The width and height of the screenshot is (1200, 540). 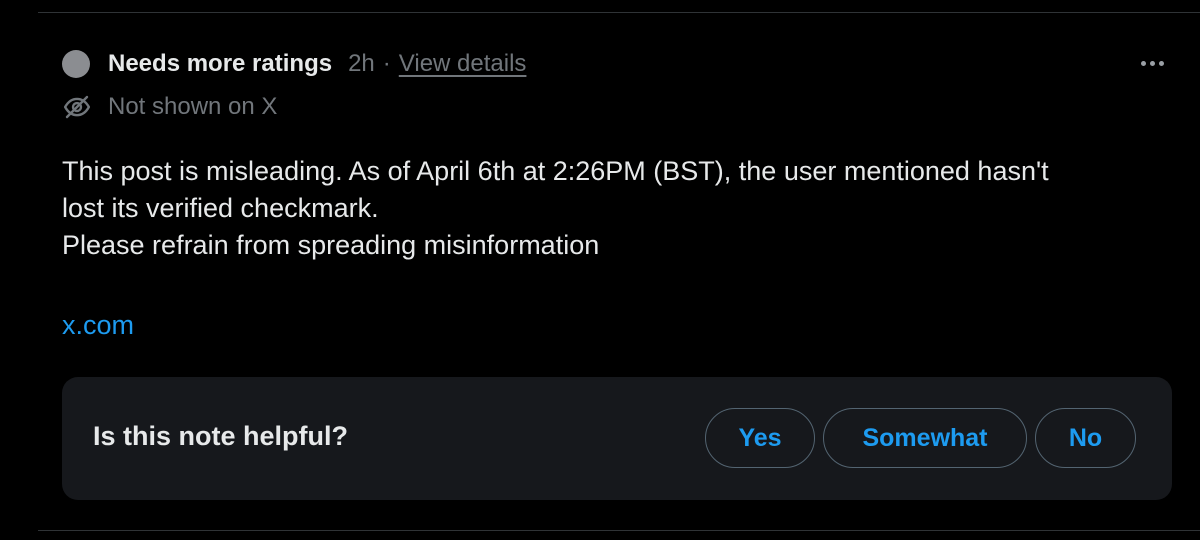 What do you see at coordinates (361, 63) in the screenshot?
I see `note-timestamp: 2h` at bounding box center [361, 63].